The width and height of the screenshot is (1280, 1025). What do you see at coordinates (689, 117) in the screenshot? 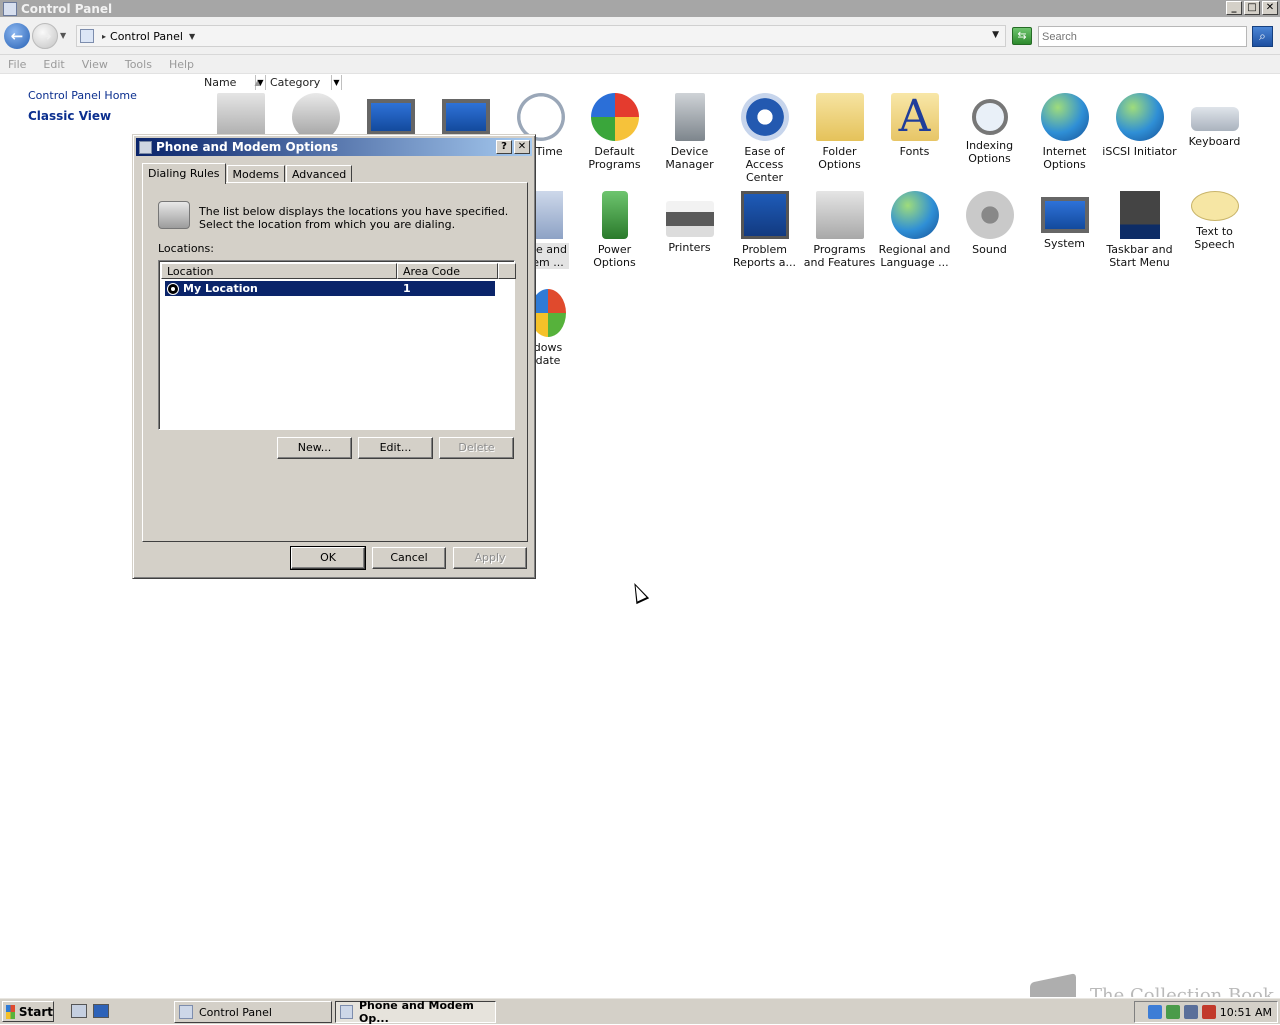
I see `device-manager-icon` at bounding box center [689, 117].